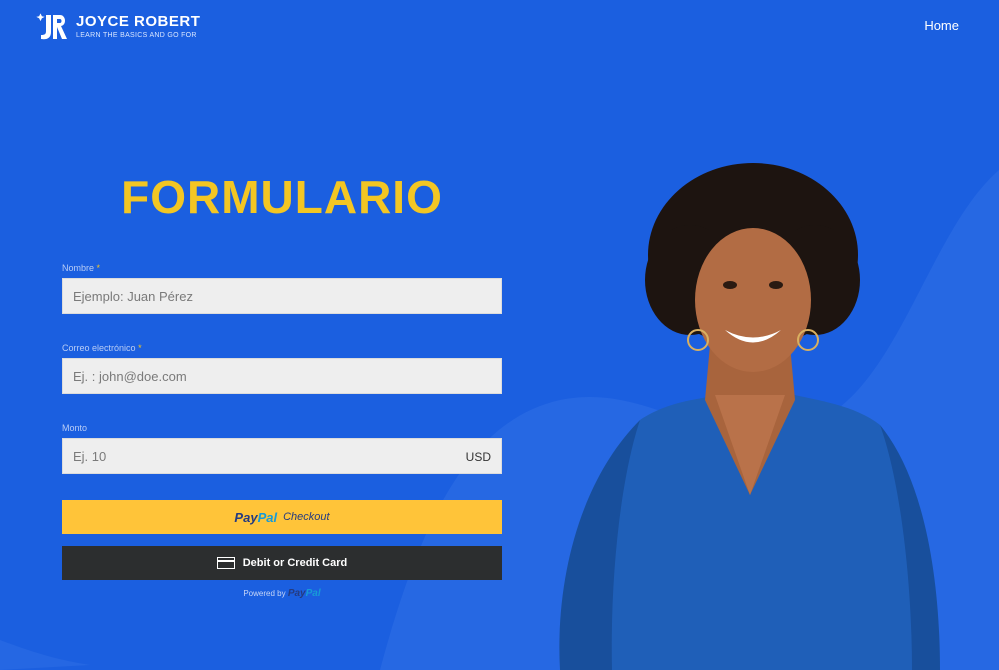  I want to click on email-input, so click(282, 376).